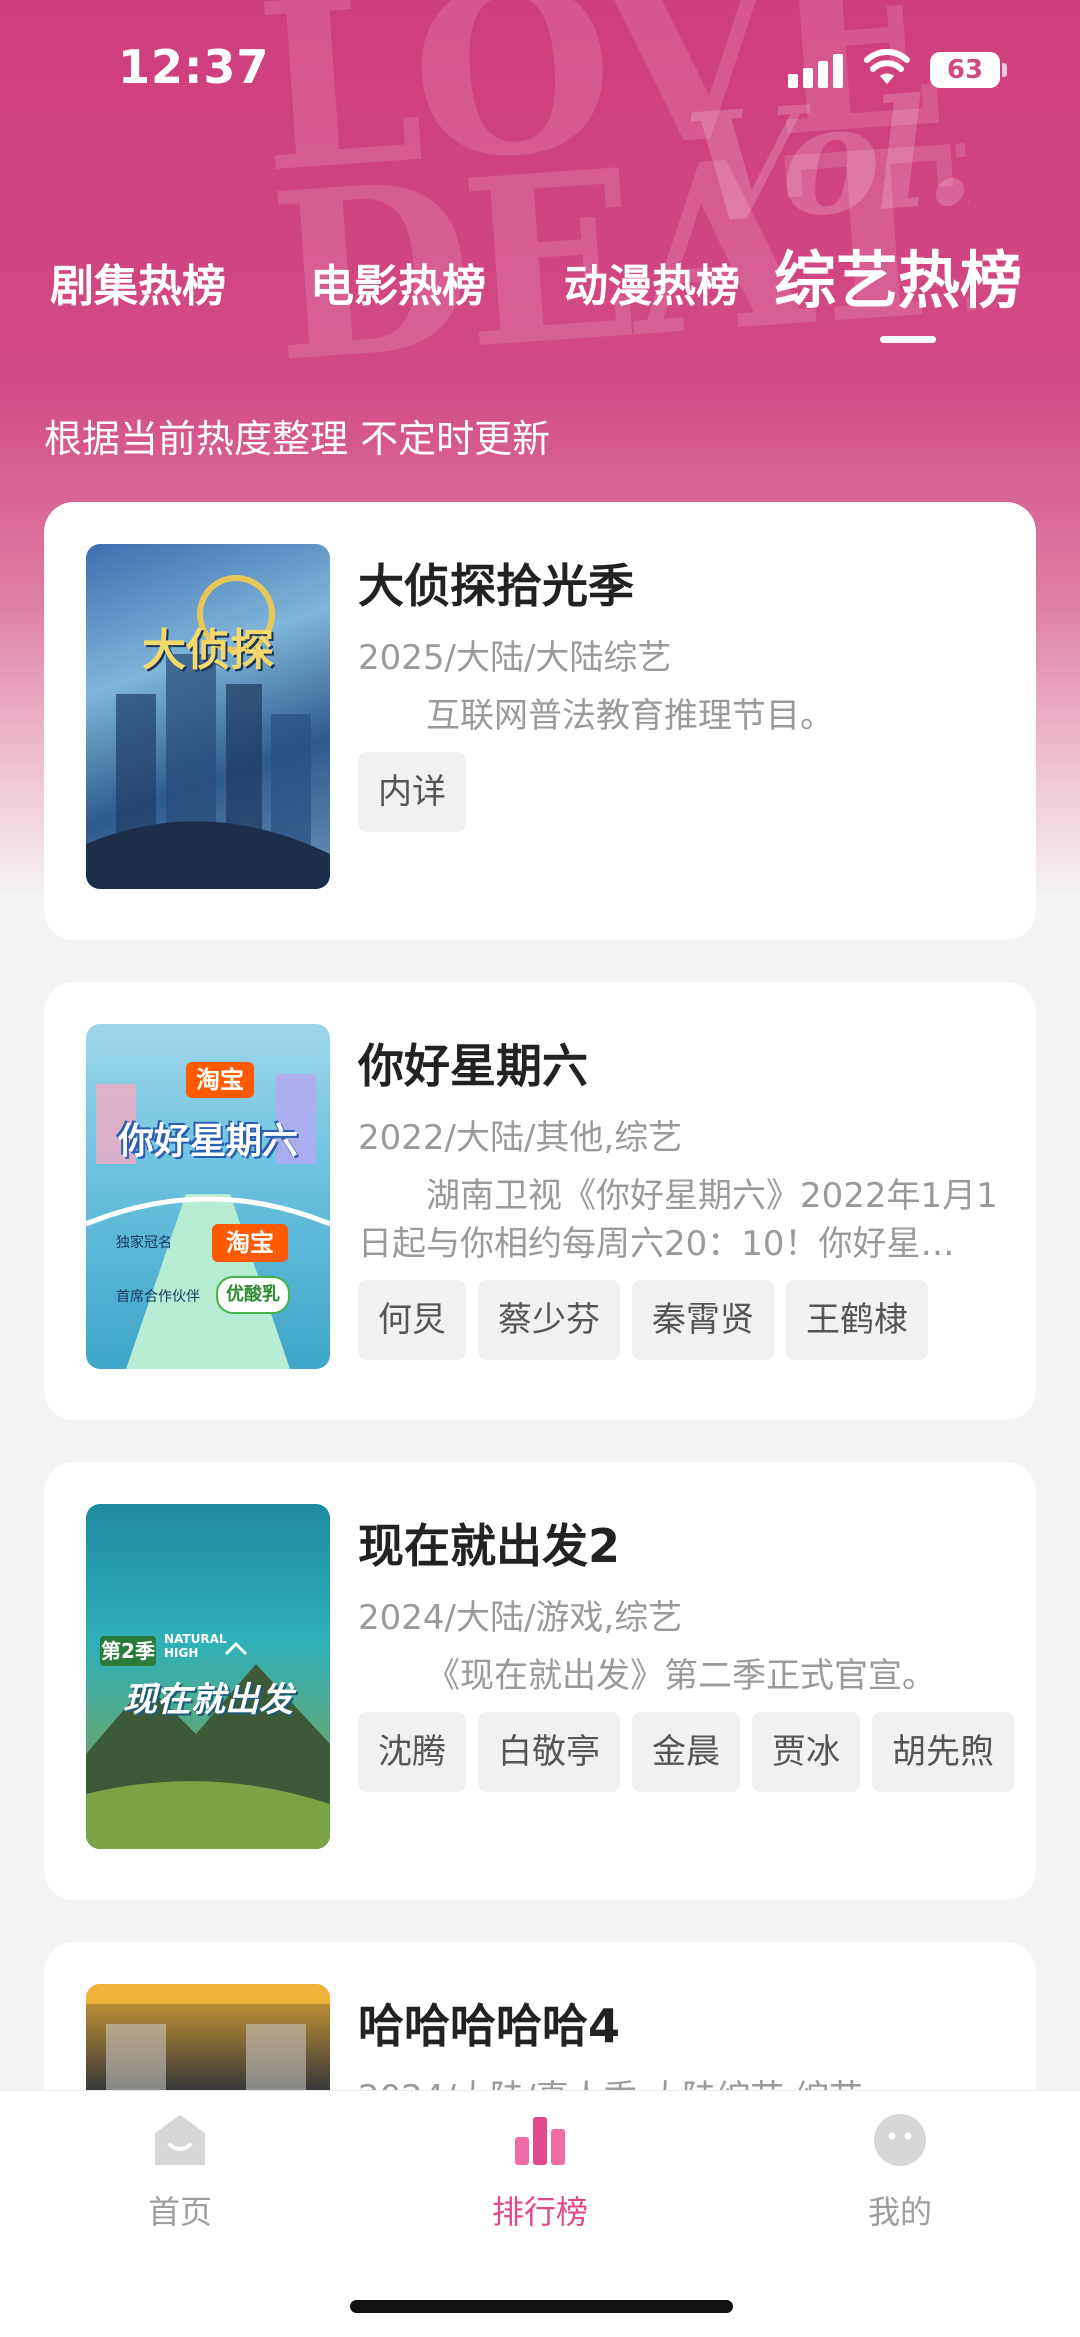 Image resolution: width=1080 pixels, height=2337 pixels. Describe the element at coordinates (520, 1618) in the screenshot. I see `show-meta: 2024/大陆/游戏,综艺` at that location.